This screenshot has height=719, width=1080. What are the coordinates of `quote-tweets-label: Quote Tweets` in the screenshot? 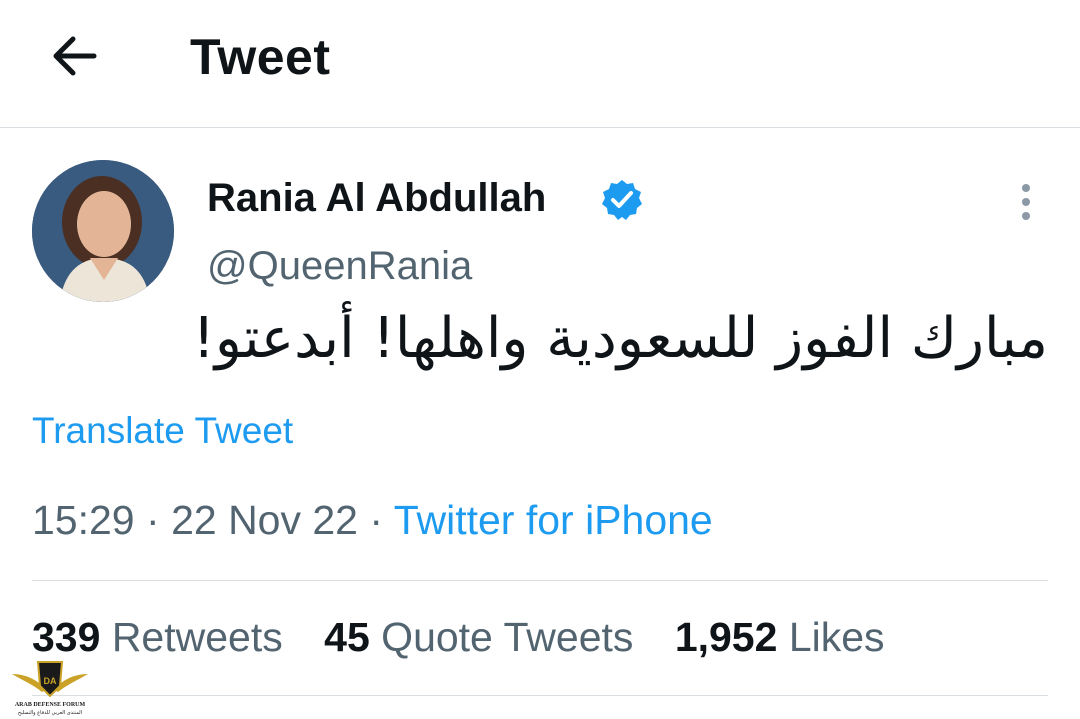 It's located at (507, 637).